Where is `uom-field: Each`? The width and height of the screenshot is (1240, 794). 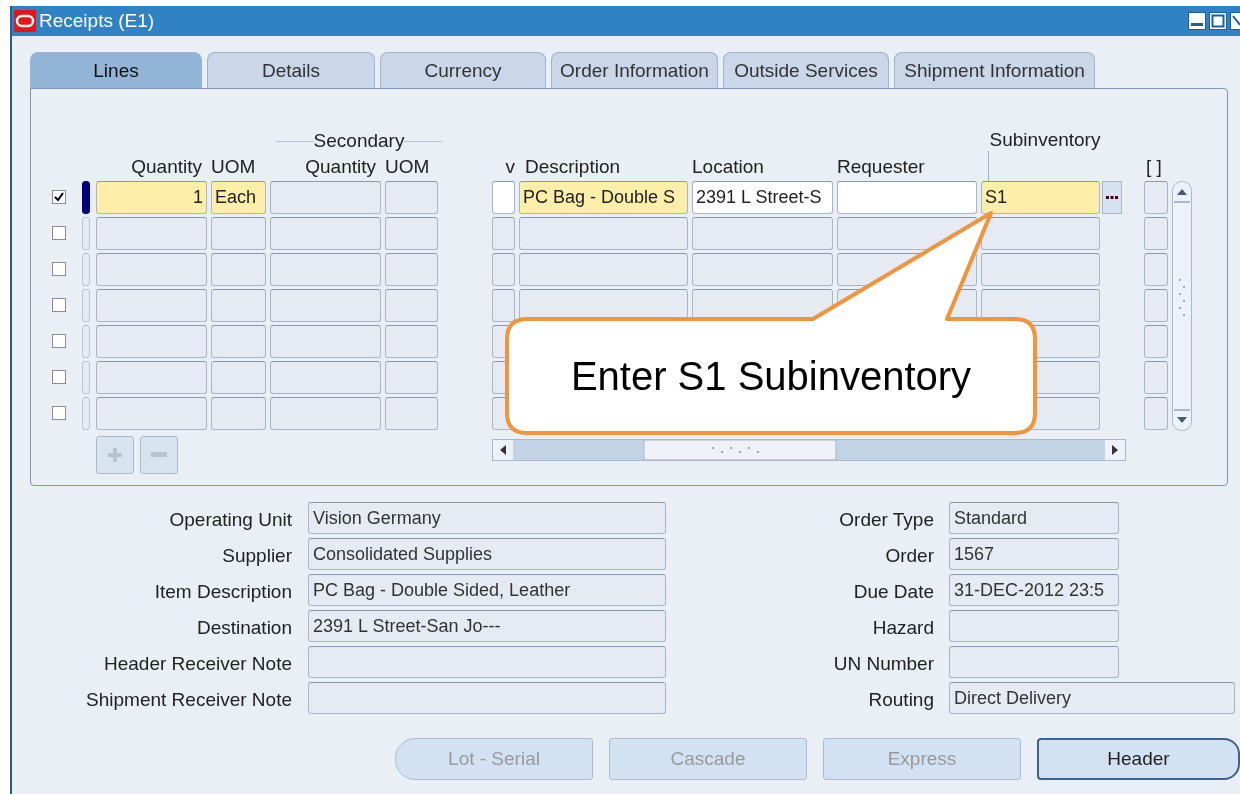
uom-field: Each is located at coordinates (238, 197).